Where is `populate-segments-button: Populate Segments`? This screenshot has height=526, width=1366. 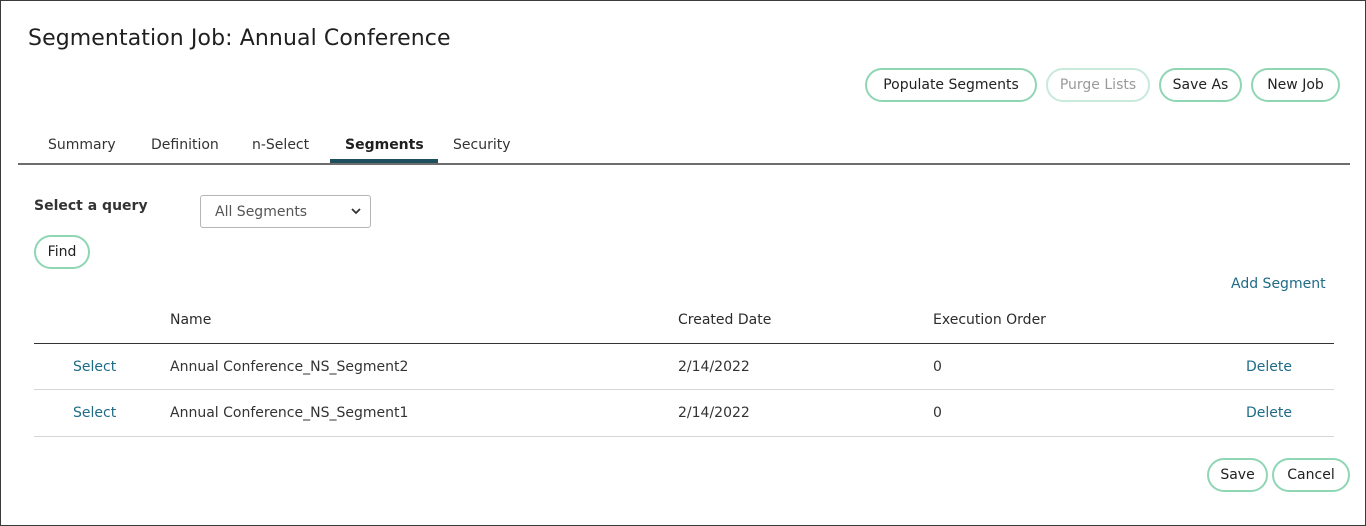 populate-segments-button: Populate Segments is located at coordinates (951, 85).